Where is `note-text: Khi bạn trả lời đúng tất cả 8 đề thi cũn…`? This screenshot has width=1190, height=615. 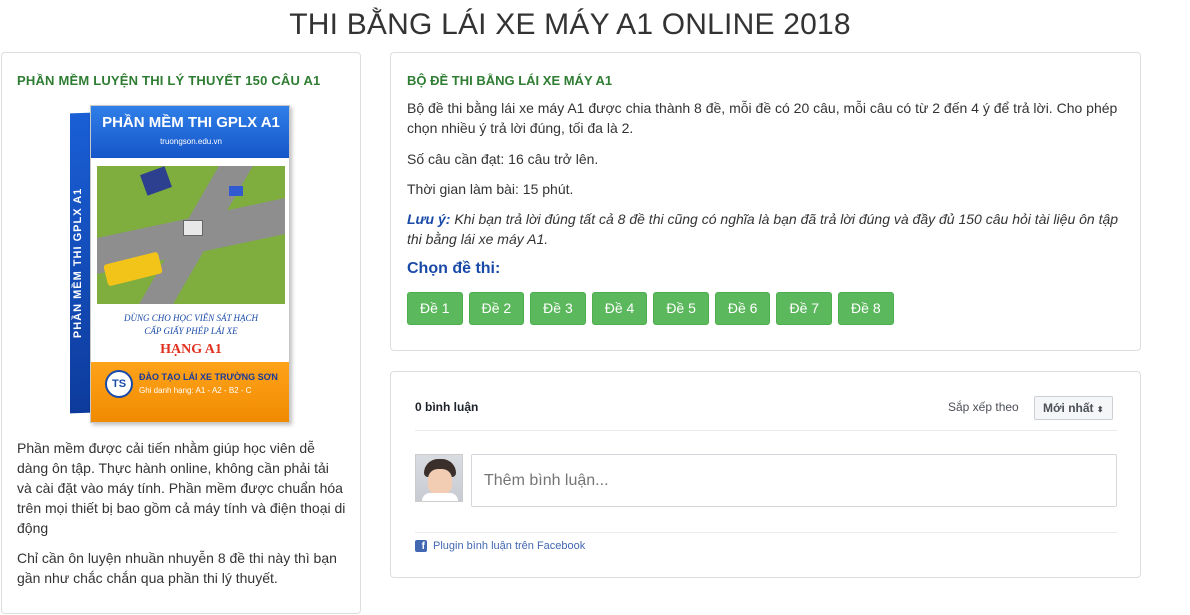 note-text: Khi bạn trả lời đúng tất cả 8 đề thi cũn… is located at coordinates (763, 229).